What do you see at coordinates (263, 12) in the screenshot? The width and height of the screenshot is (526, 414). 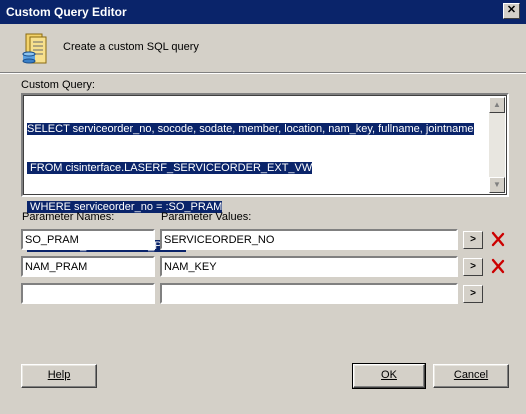 I see `title-bar: Custom Query Editor ✕` at bounding box center [263, 12].